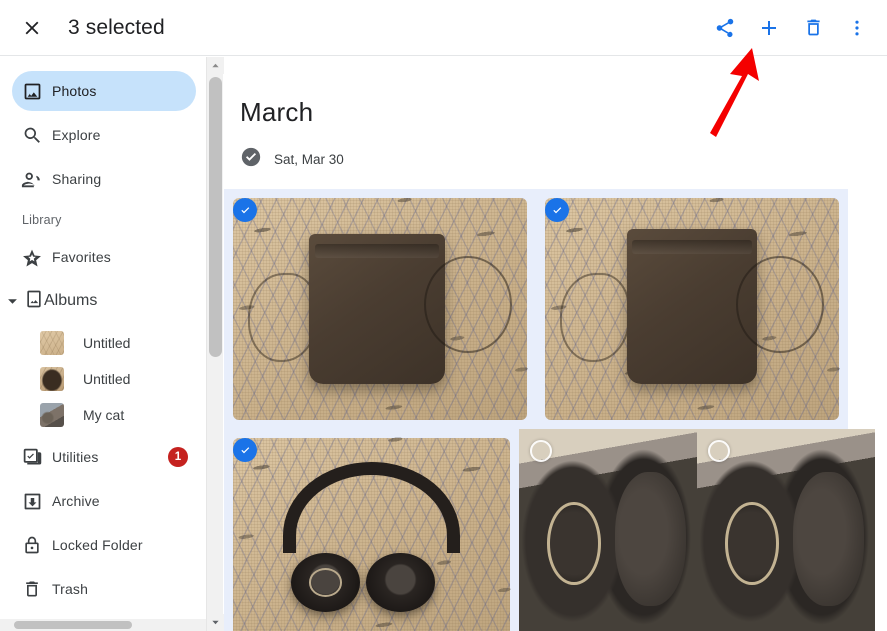  What do you see at coordinates (277, 112) in the screenshot?
I see `page-title: March` at bounding box center [277, 112].